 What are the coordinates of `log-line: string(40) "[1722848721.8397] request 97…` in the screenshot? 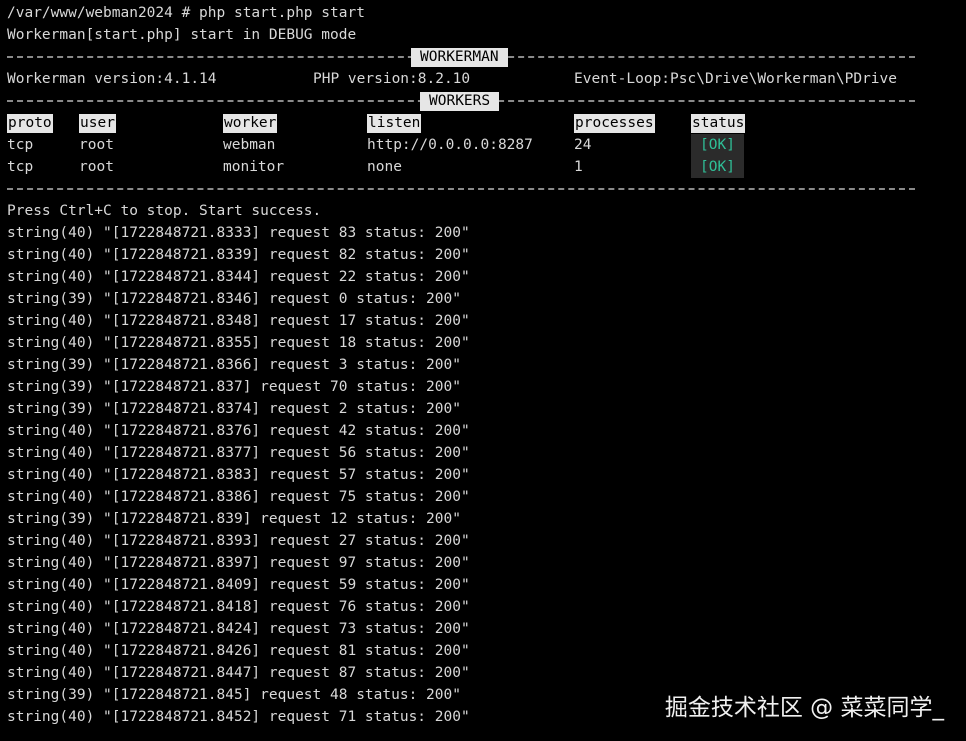 It's located at (238, 563).